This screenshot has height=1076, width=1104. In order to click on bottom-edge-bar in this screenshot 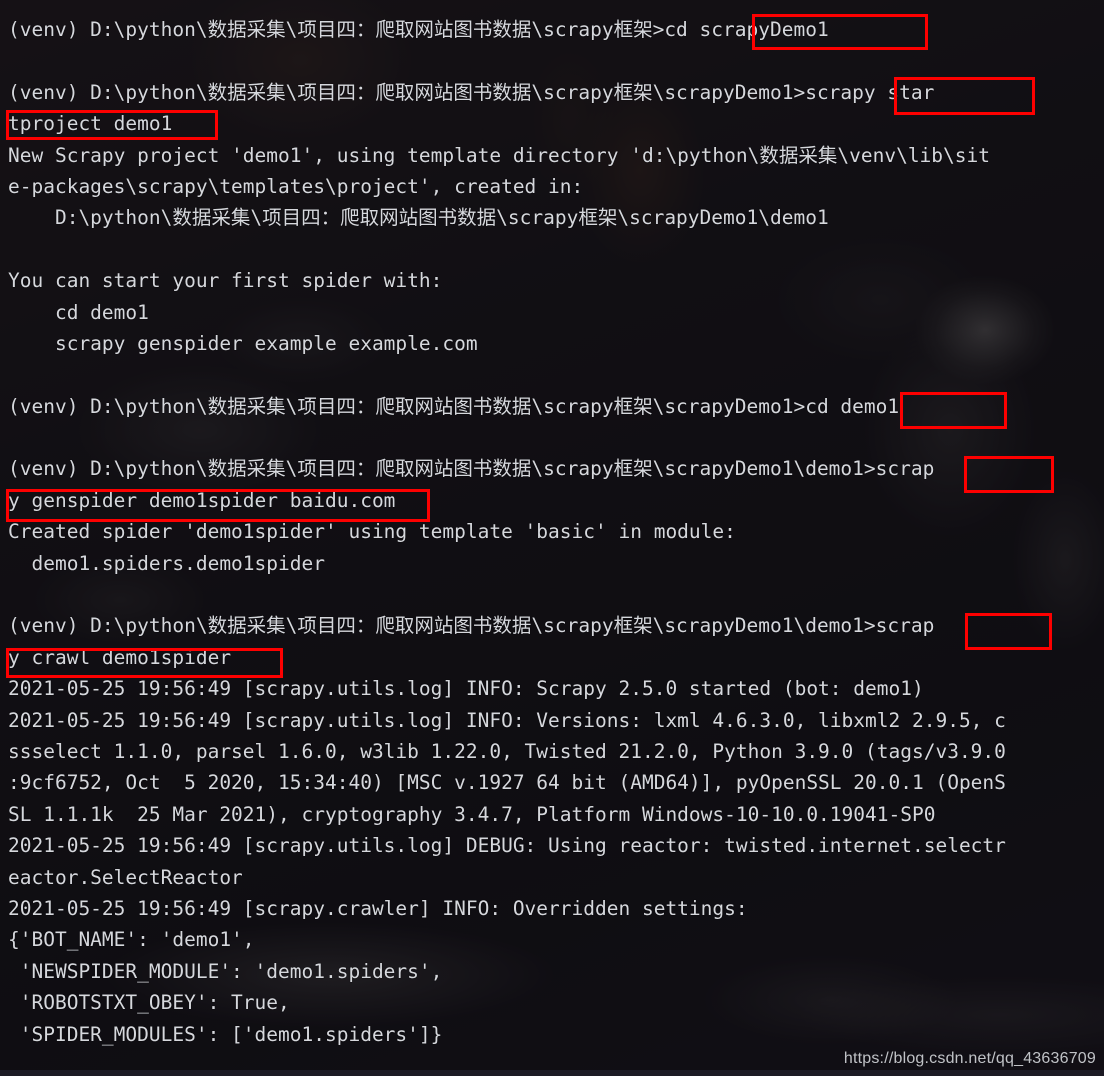, I will do `click(552, 1073)`.